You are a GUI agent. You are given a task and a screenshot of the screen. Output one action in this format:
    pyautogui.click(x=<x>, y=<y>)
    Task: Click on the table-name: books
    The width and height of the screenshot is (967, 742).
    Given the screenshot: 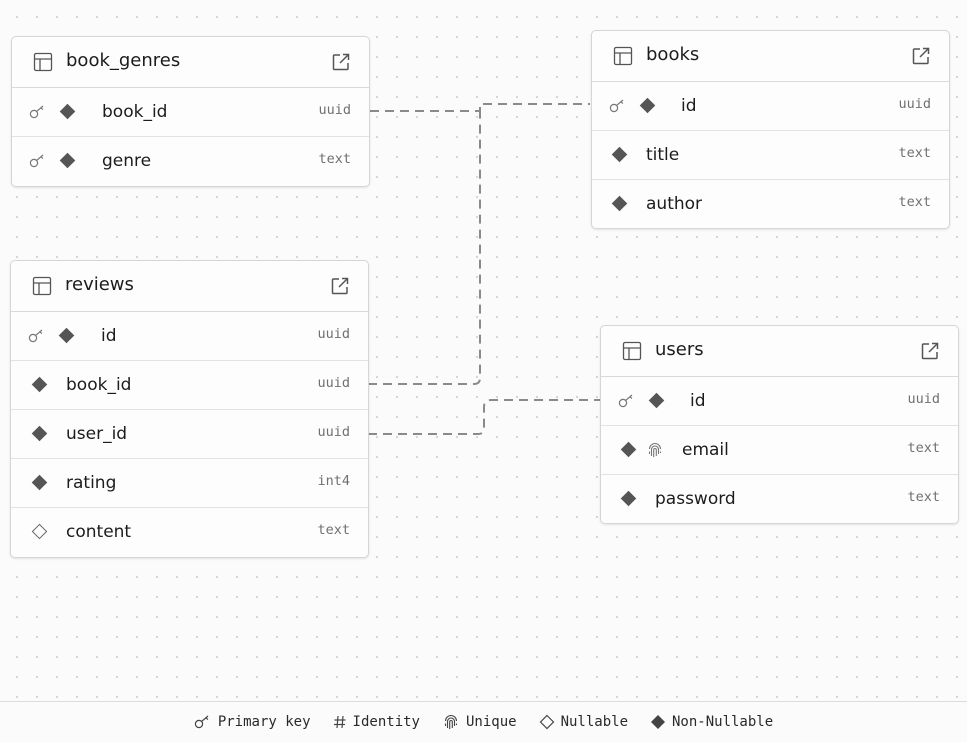 What is the action you would take?
    pyautogui.click(x=673, y=54)
    